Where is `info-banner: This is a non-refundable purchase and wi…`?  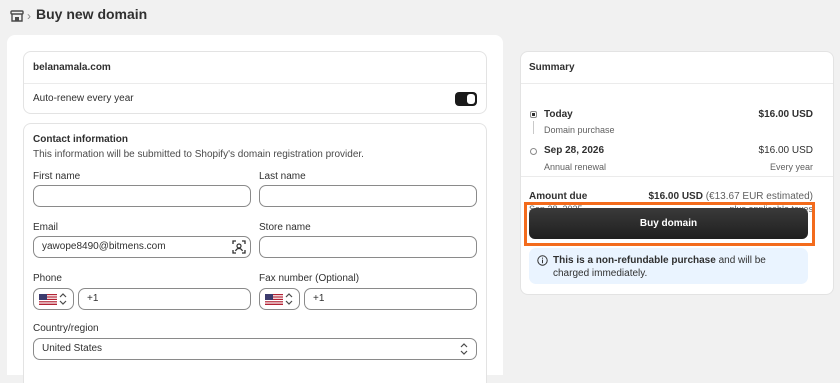
info-banner: This is a non-refundable purchase and wi… is located at coordinates (668, 266).